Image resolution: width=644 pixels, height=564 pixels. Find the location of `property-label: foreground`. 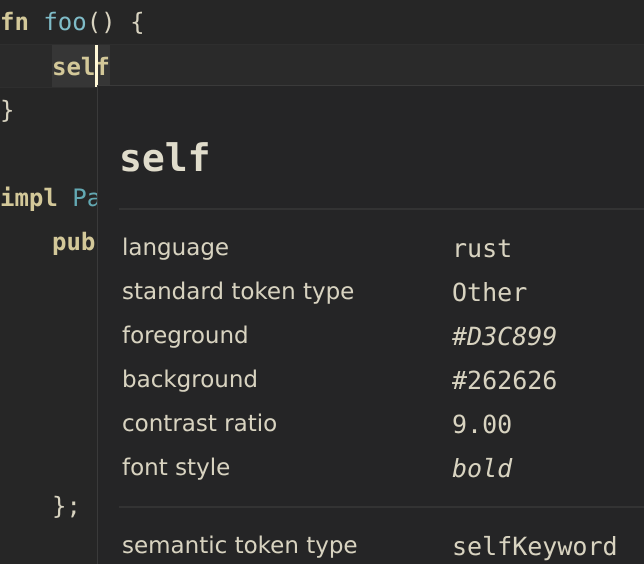

property-label: foreground is located at coordinates (185, 336).